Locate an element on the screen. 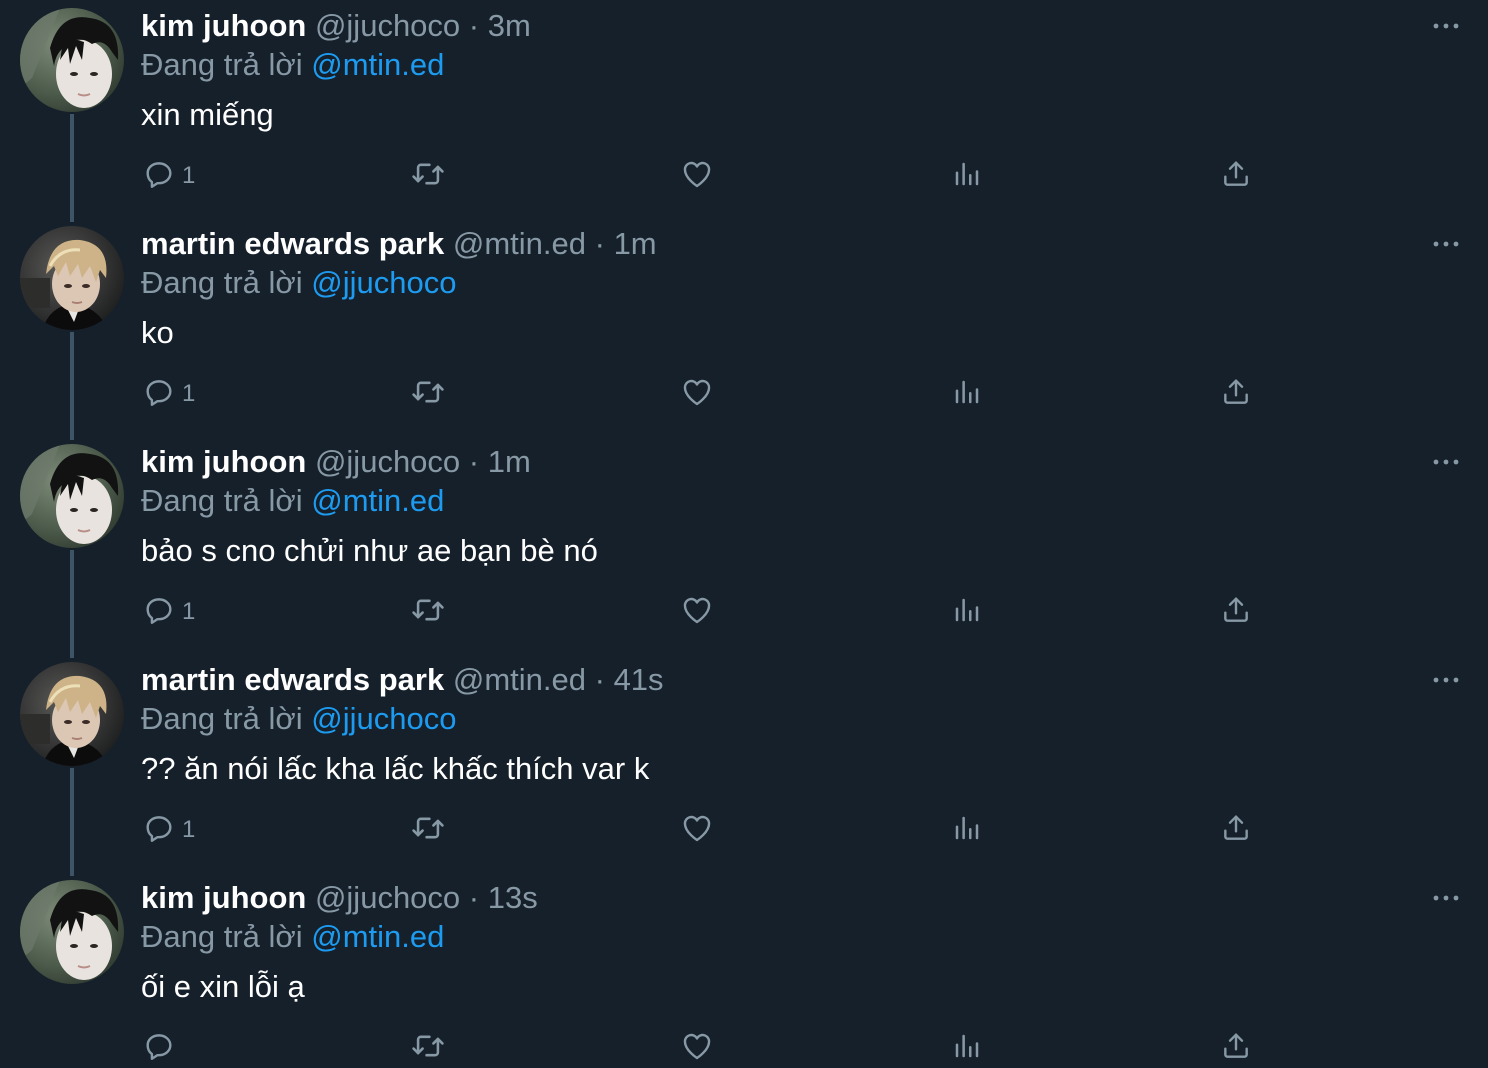 This screenshot has width=1488, height=1068. timestamp: 3m is located at coordinates (509, 25).